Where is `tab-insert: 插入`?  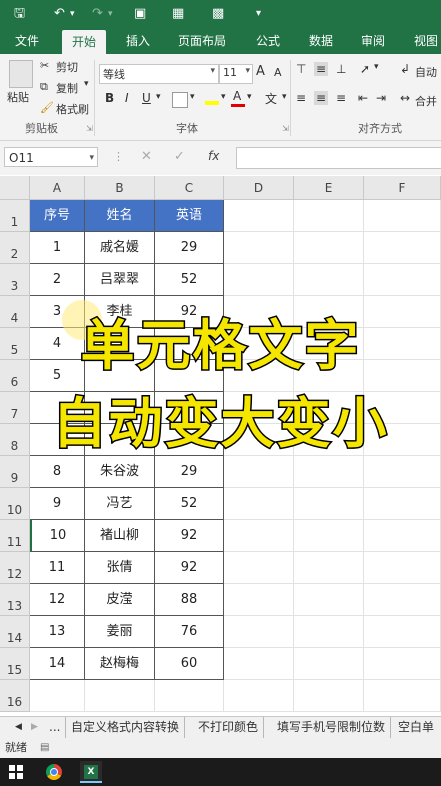 tab-insert: 插入 is located at coordinates (138, 41).